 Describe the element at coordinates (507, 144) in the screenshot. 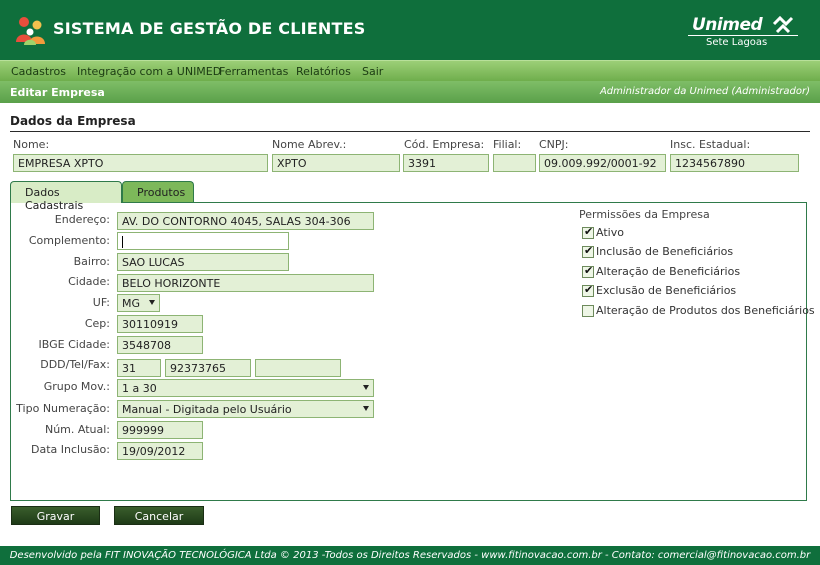

I see `filial-label: Filial:` at that location.